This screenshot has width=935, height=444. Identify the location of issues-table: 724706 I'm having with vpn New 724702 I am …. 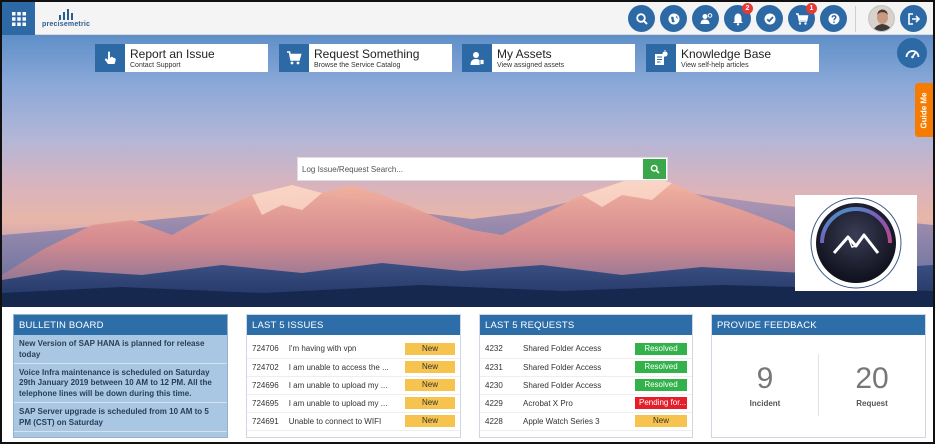
(353, 385).